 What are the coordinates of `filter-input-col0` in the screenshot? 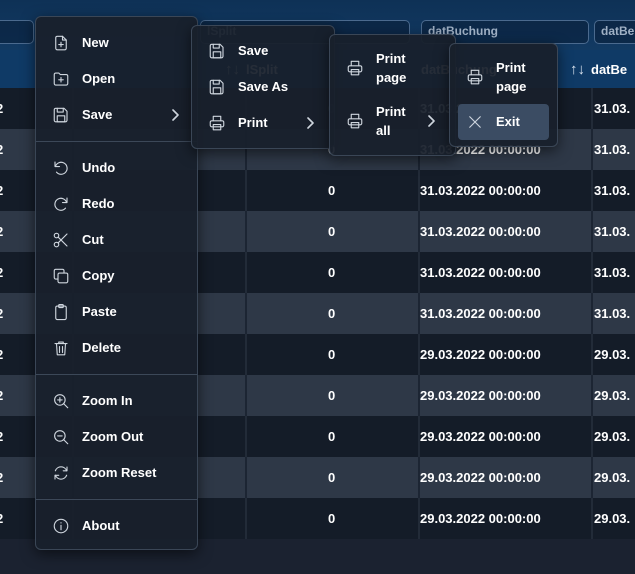 It's located at (17, 32).